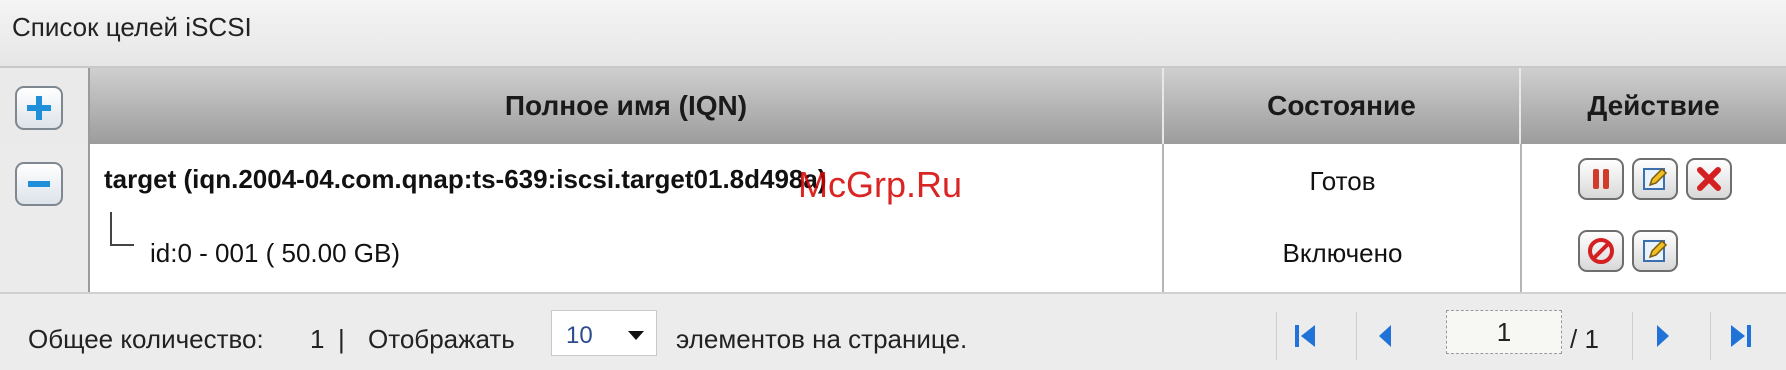 This screenshot has height=370, width=1786. I want to click on add-target-button, so click(39, 108).